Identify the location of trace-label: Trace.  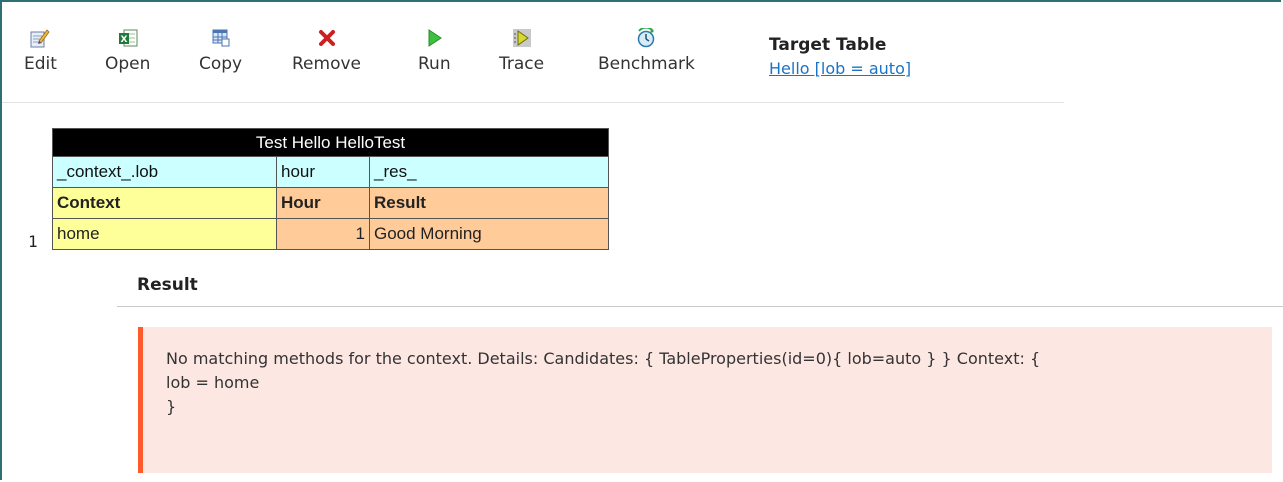
(522, 64).